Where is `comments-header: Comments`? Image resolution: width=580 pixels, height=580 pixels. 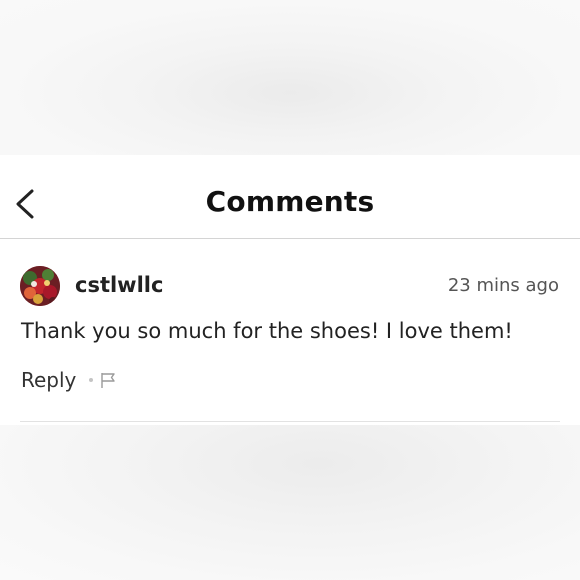 comments-header: Comments is located at coordinates (290, 197).